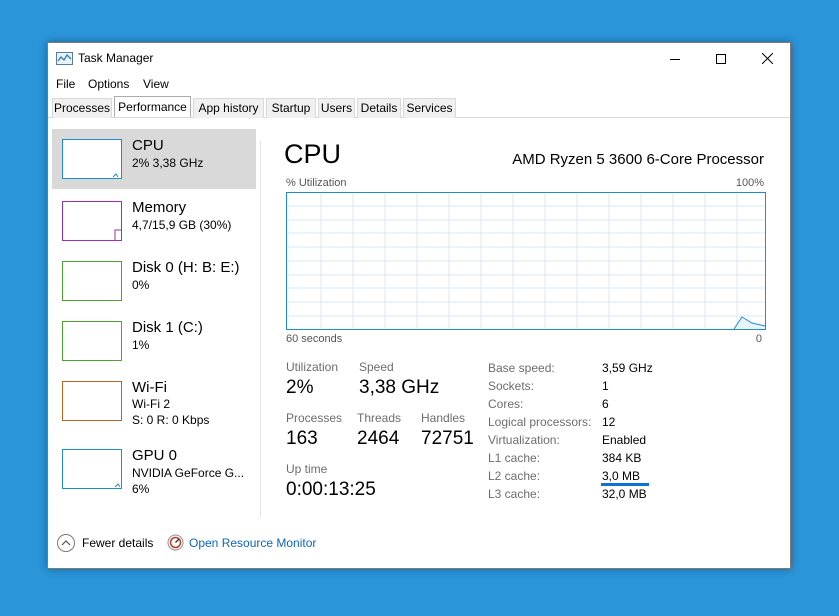 The image size is (839, 616). I want to click on disk1-thumbnail-graph, so click(92, 341).